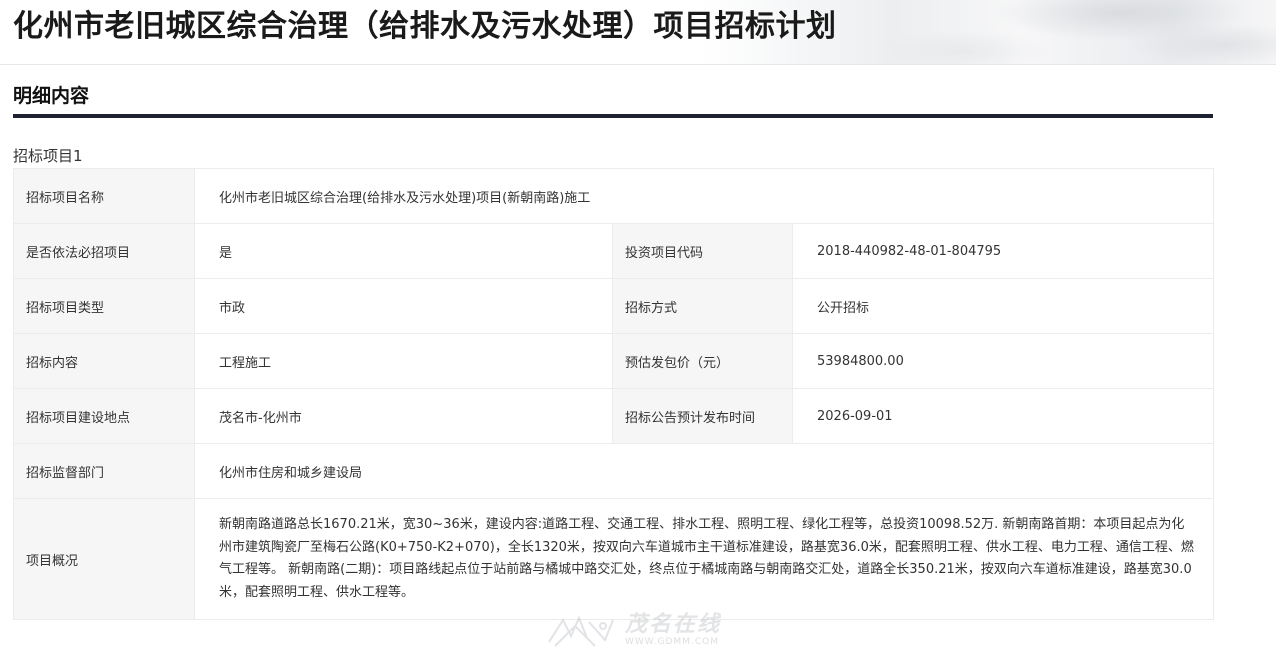 This screenshot has width=1276, height=653. What do you see at coordinates (104, 471) in the screenshot?
I see `supervisor-label: 招标监督部门` at bounding box center [104, 471].